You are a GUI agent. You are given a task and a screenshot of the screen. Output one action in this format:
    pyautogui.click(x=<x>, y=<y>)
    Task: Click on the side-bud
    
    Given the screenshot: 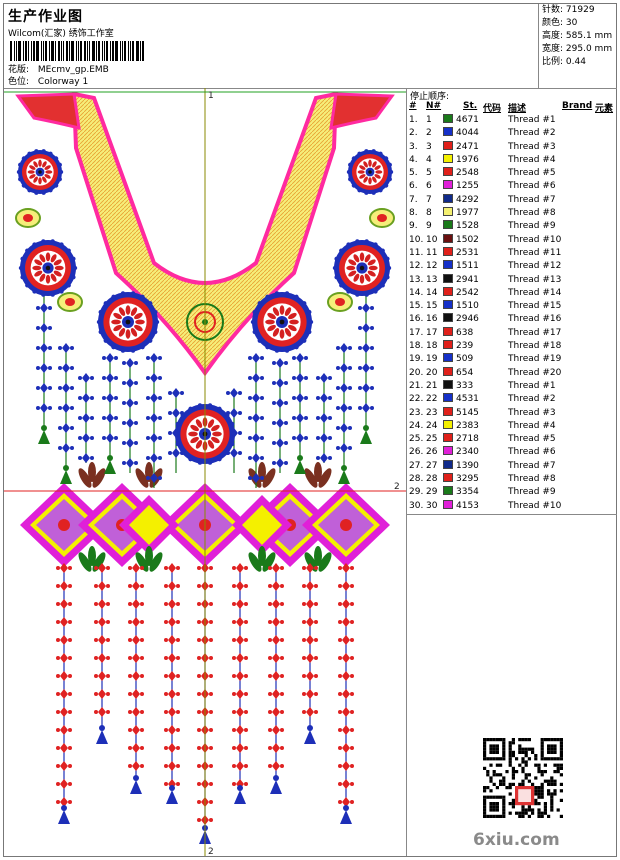 What is the action you would take?
    pyautogui.click(x=70, y=302)
    